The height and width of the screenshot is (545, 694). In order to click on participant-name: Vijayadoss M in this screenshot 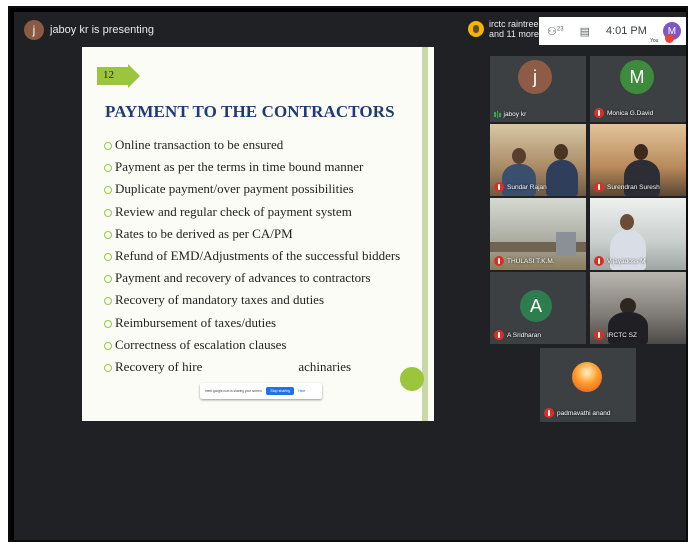, I will do `click(626, 261)`.